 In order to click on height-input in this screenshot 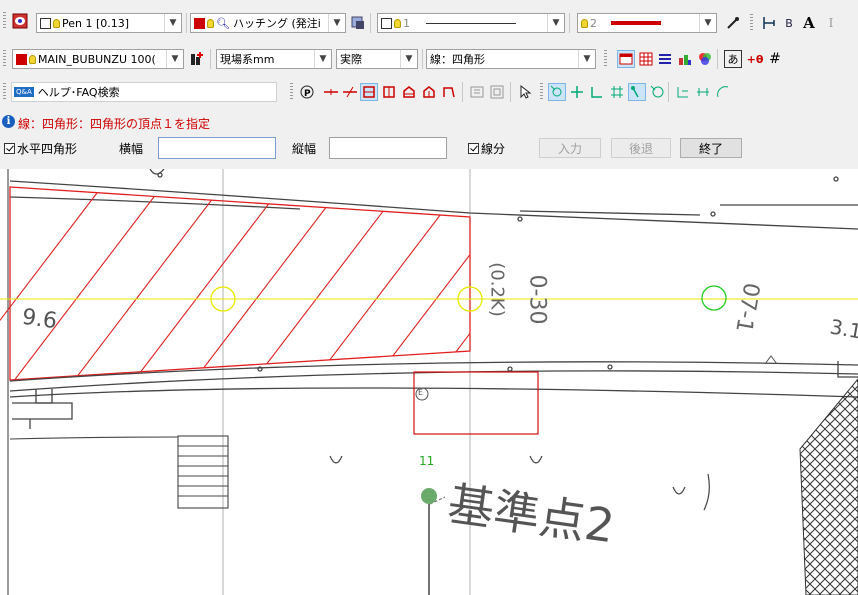, I will do `click(388, 148)`.